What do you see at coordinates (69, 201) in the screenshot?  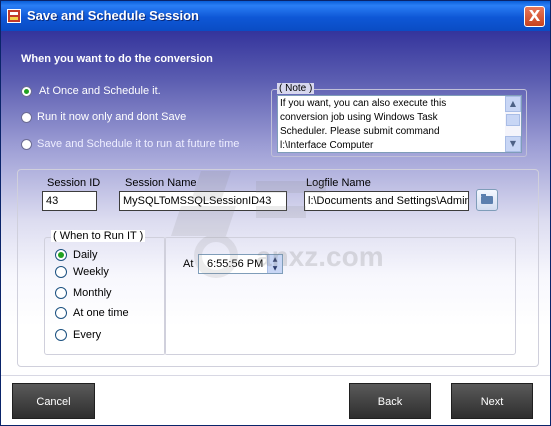 I see `session-id-input: 43` at bounding box center [69, 201].